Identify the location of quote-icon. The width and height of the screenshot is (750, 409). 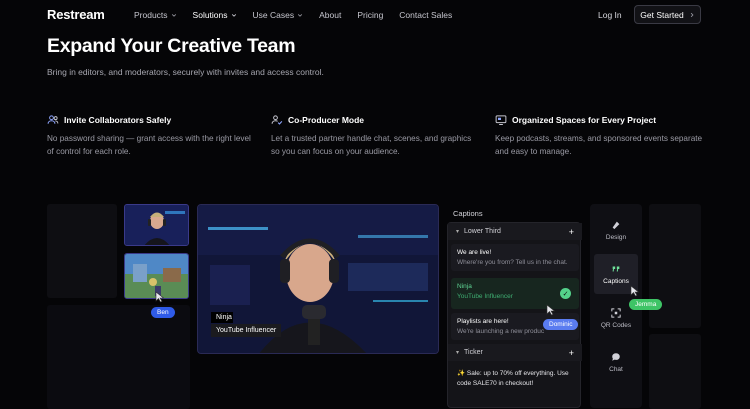
(616, 269).